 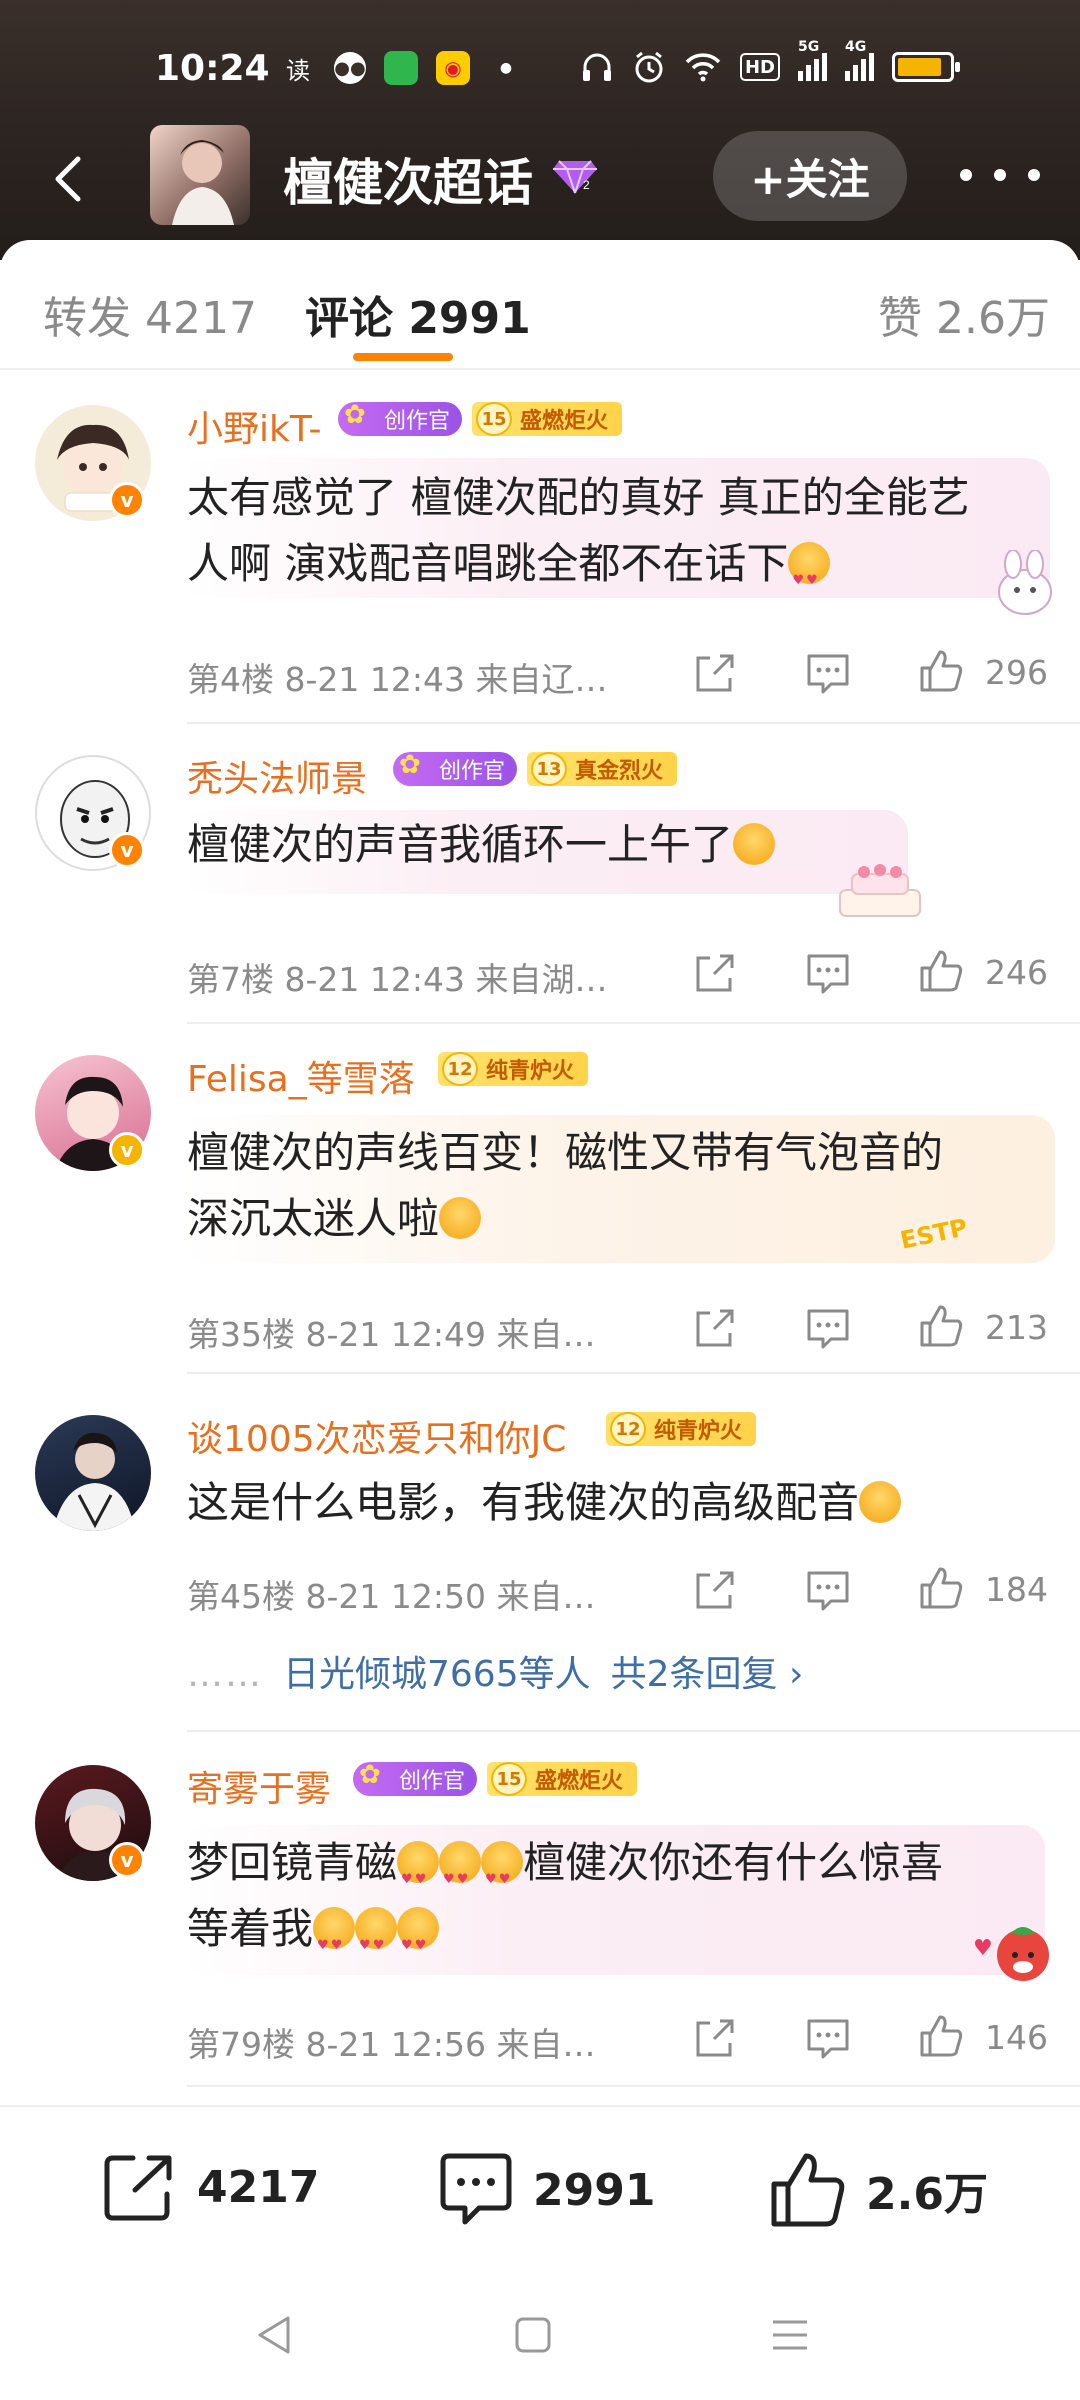 I want to click on status-notification-icons: 读 ●● ◉ ●, so click(x=402, y=68).